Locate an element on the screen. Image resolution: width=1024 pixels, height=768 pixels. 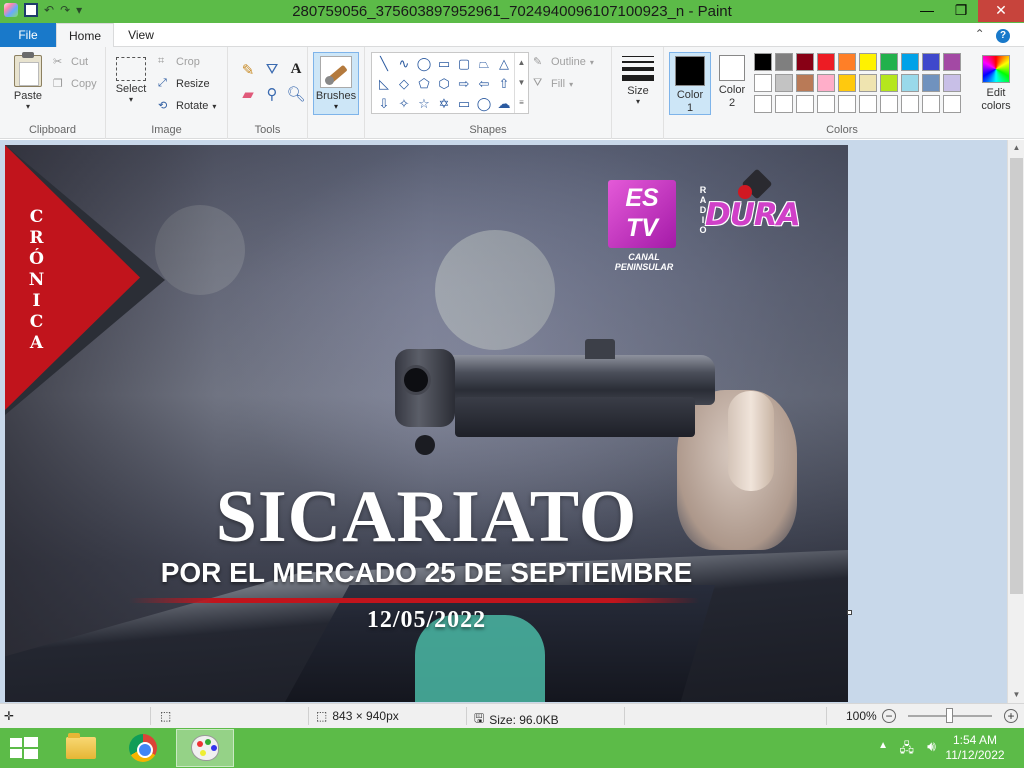
zoom-slider-thumb is located at coordinates (949, 715).